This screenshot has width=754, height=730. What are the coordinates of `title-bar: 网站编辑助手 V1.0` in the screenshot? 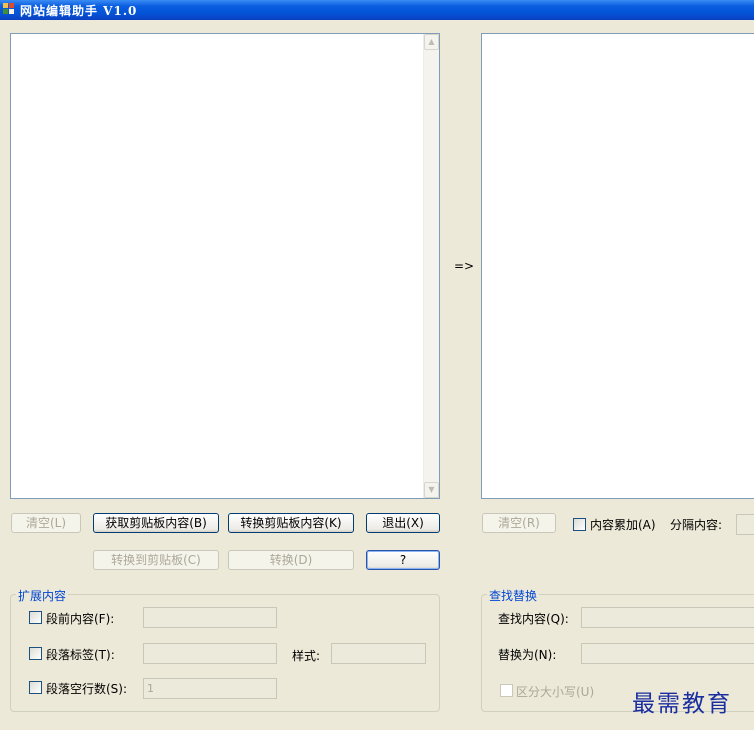 It's located at (377, 10).